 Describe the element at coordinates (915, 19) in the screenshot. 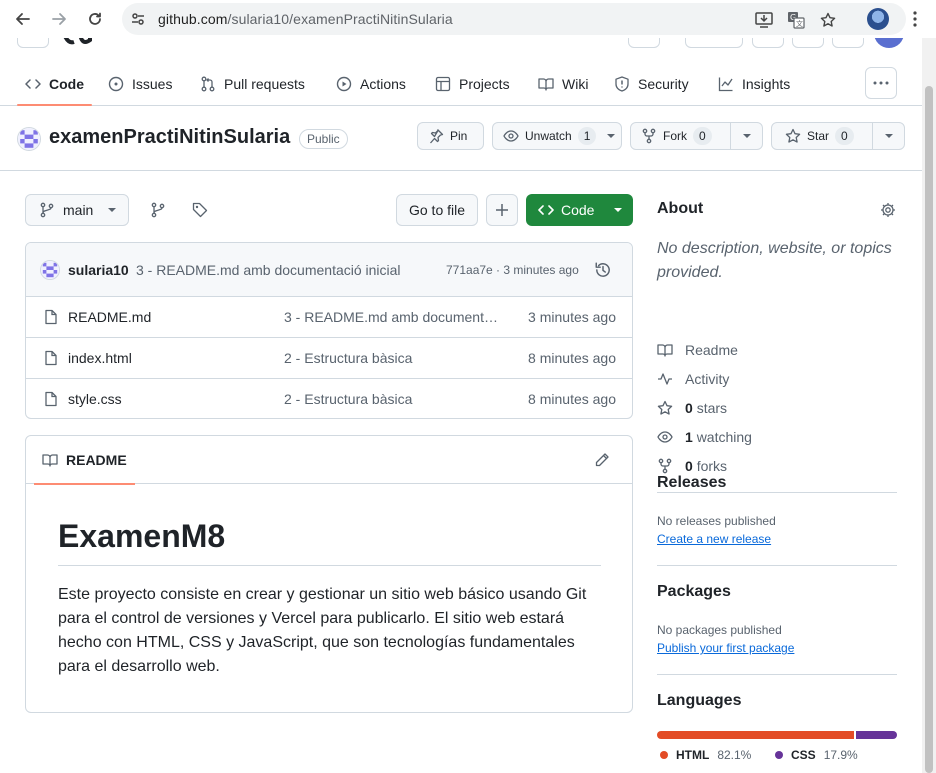

I see `browser-menu-icon` at that location.